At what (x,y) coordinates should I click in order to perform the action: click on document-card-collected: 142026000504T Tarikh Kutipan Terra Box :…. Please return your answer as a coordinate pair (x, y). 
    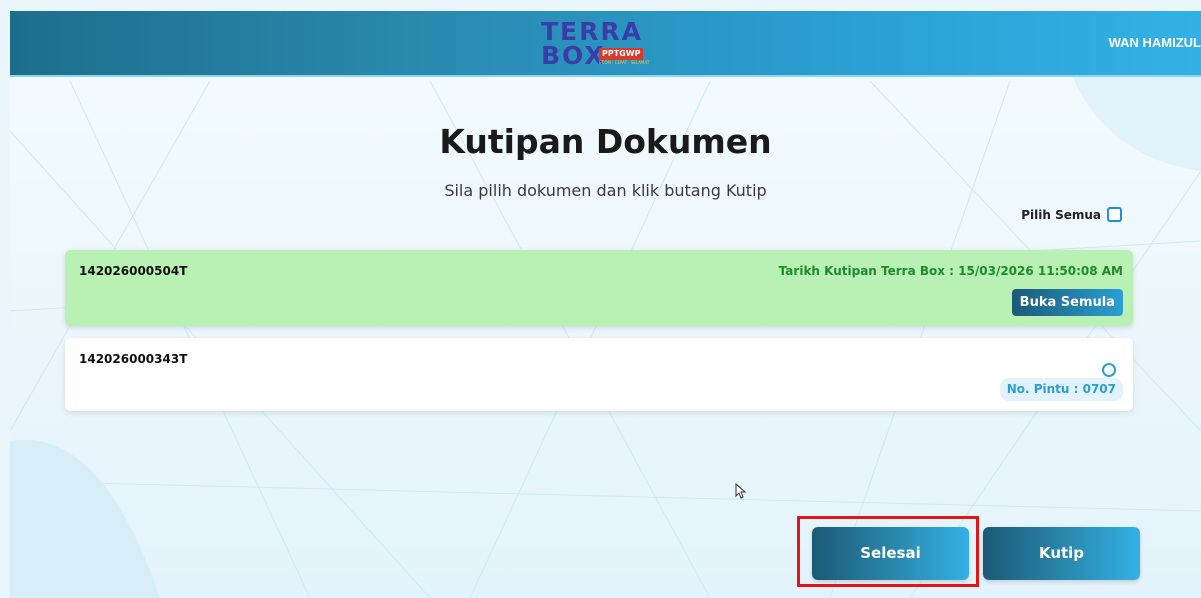
    Looking at the image, I should click on (599, 288).